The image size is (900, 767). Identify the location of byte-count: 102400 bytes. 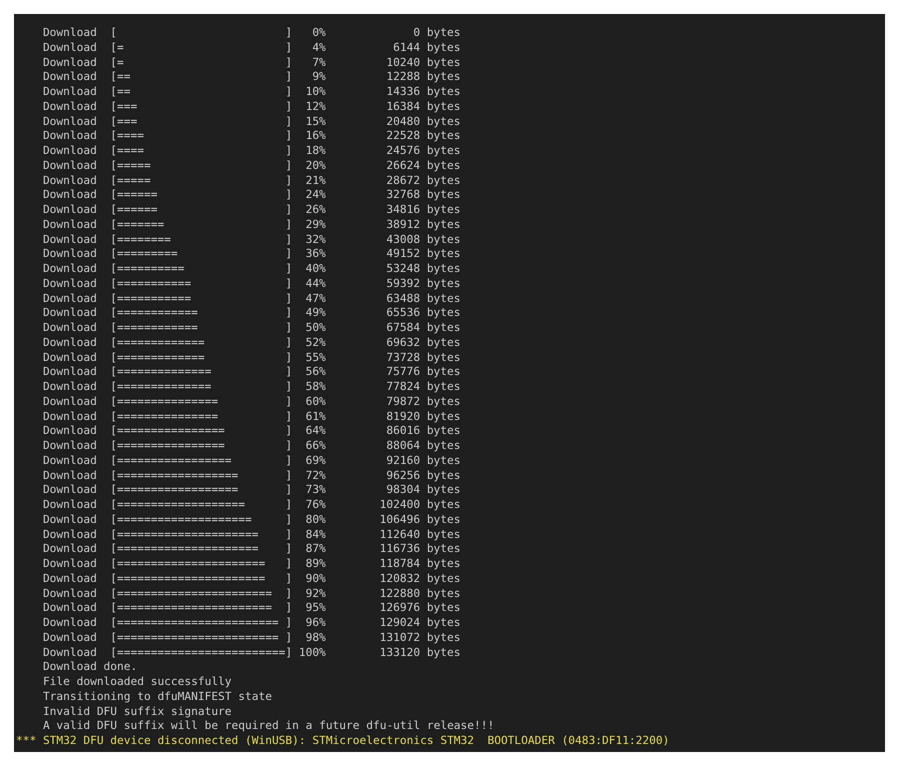
(420, 505).